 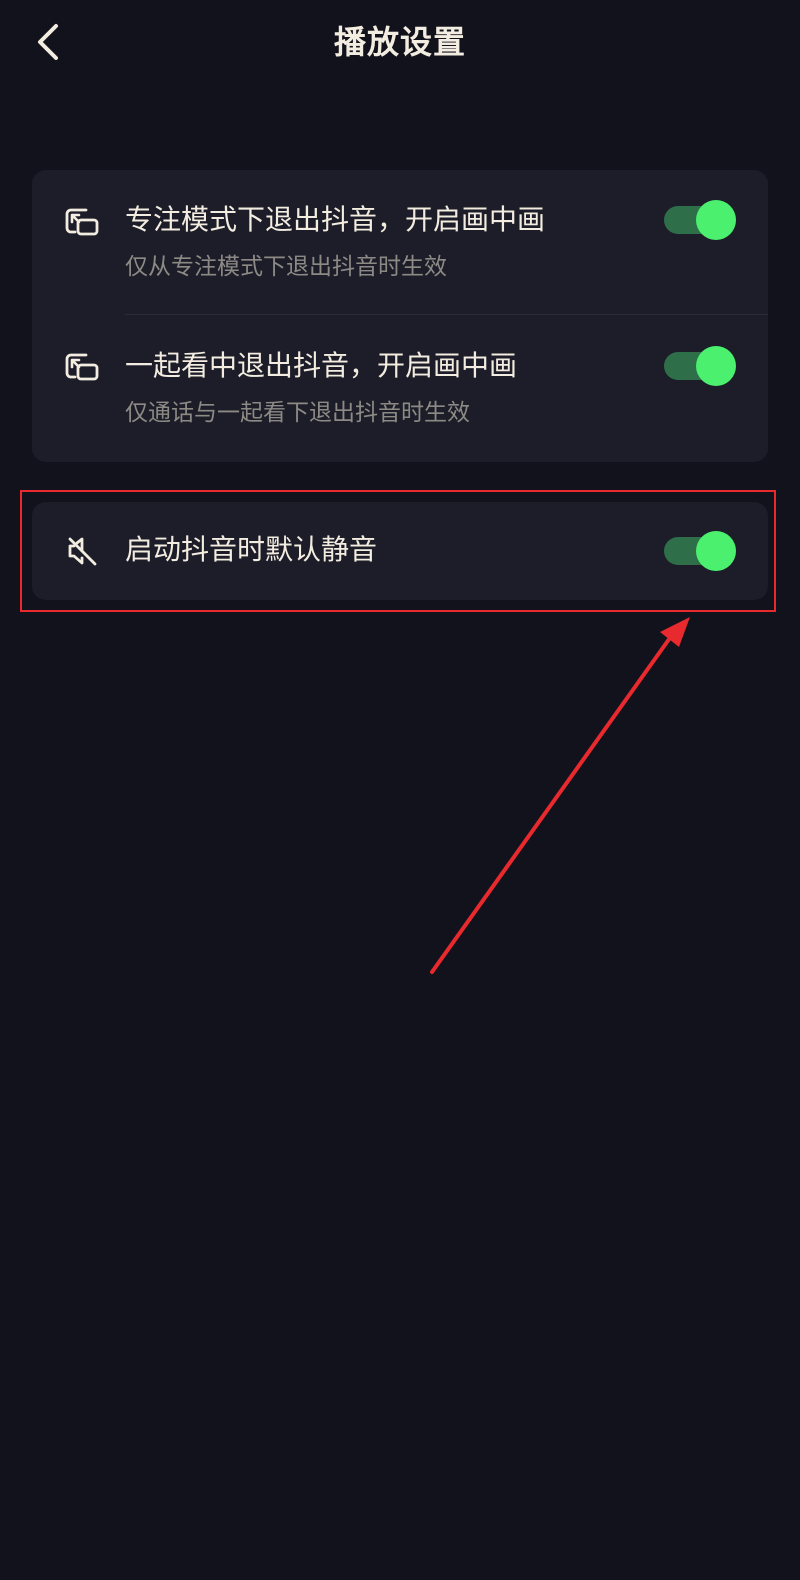 What do you see at coordinates (400, 388) in the screenshot?
I see `setting-row-watch-together-pip: 一起看中退出抖音，开启画中画 仅通话与一起看下退出抖音时生效` at bounding box center [400, 388].